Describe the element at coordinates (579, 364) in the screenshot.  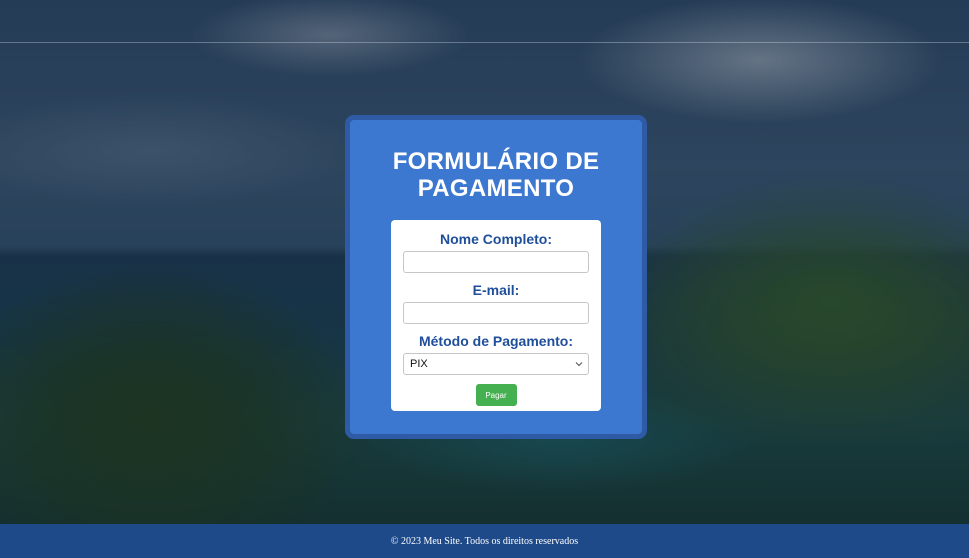
I see `chevron-down-icon` at that location.